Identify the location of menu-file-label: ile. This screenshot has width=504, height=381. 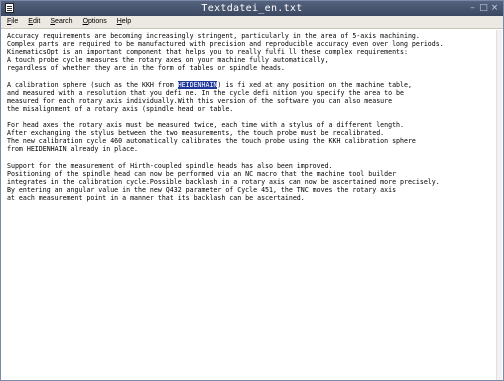
(15, 21).